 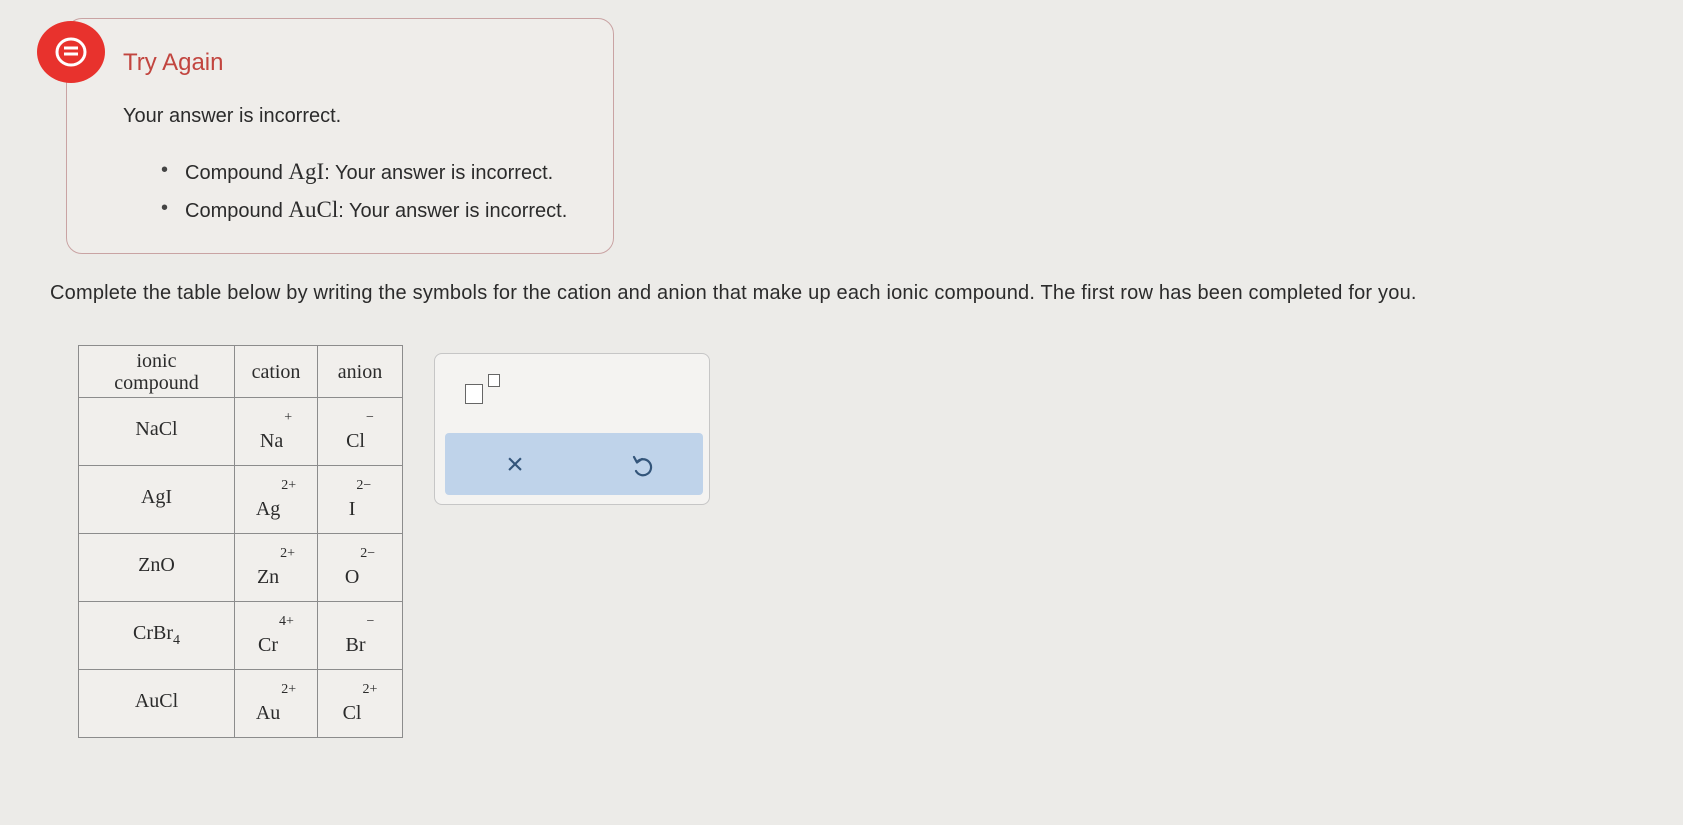 What do you see at coordinates (352, 508) in the screenshot?
I see `anion-symbol: I` at bounding box center [352, 508].